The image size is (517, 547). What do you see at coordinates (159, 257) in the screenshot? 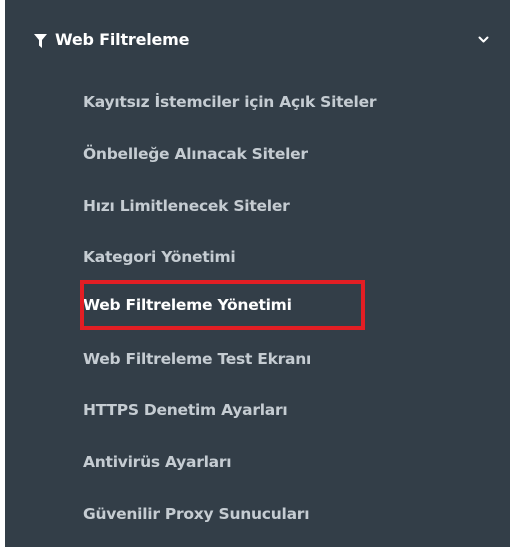
I see `menu-item-category-management: Kategori Yönetimi` at bounding box center [159, 257].